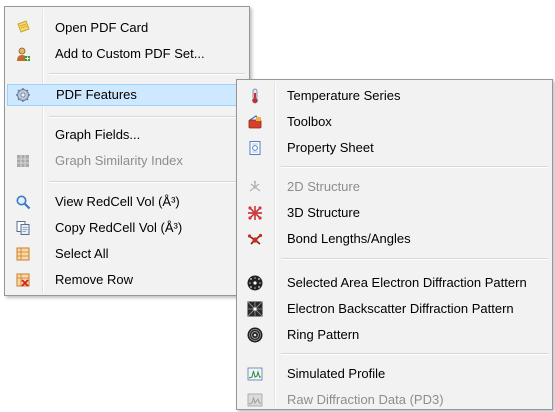 This screenshot has height=412, width=555. I want to click on diffraction-pattern-icon, so click(255, 283).